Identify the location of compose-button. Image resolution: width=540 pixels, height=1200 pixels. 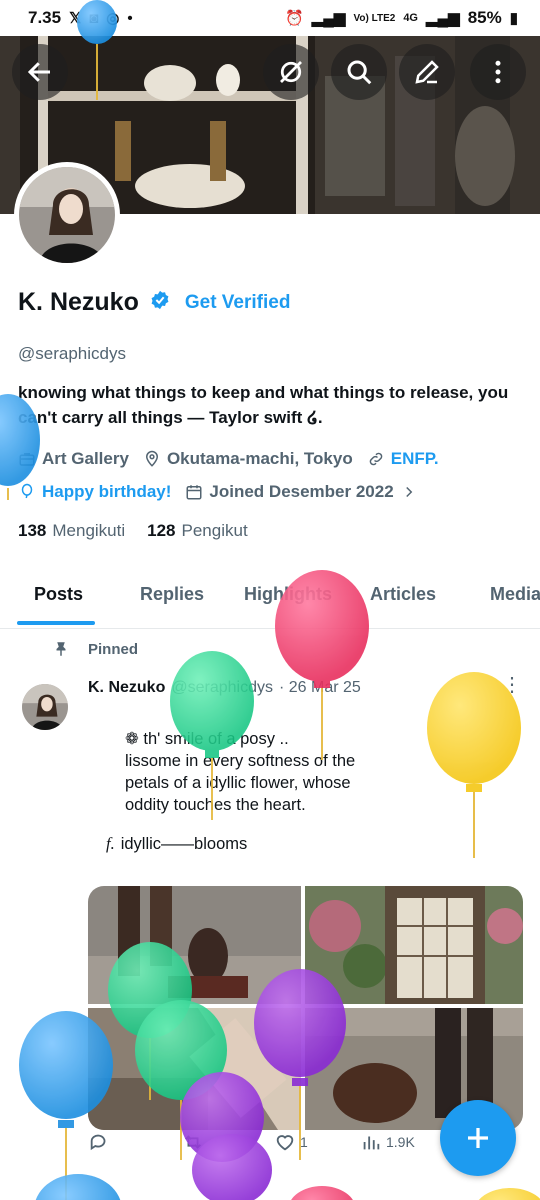
(478, 1138).